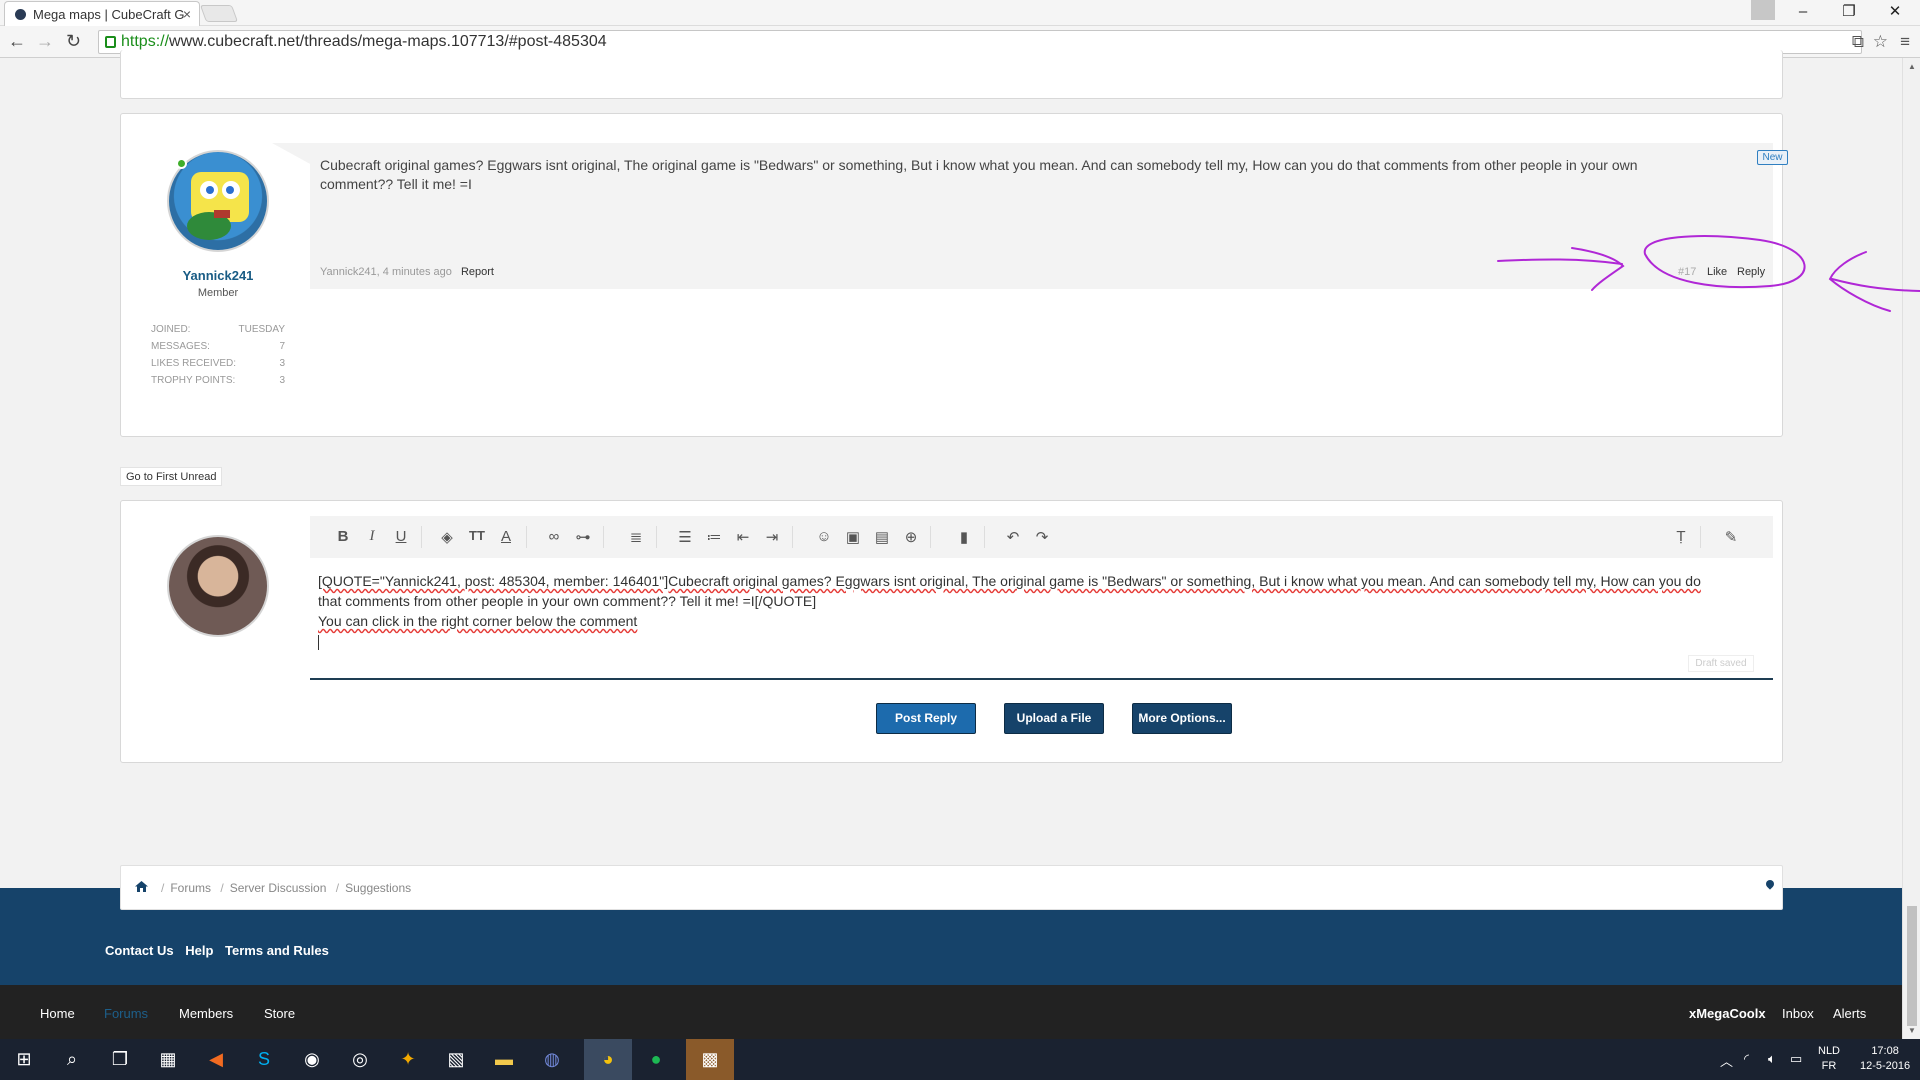 This screenshot has width=1920, height=1080. Describe the element at coordinates (145, 41) in the screenshot. I see `url-scheme: https://` at that location.